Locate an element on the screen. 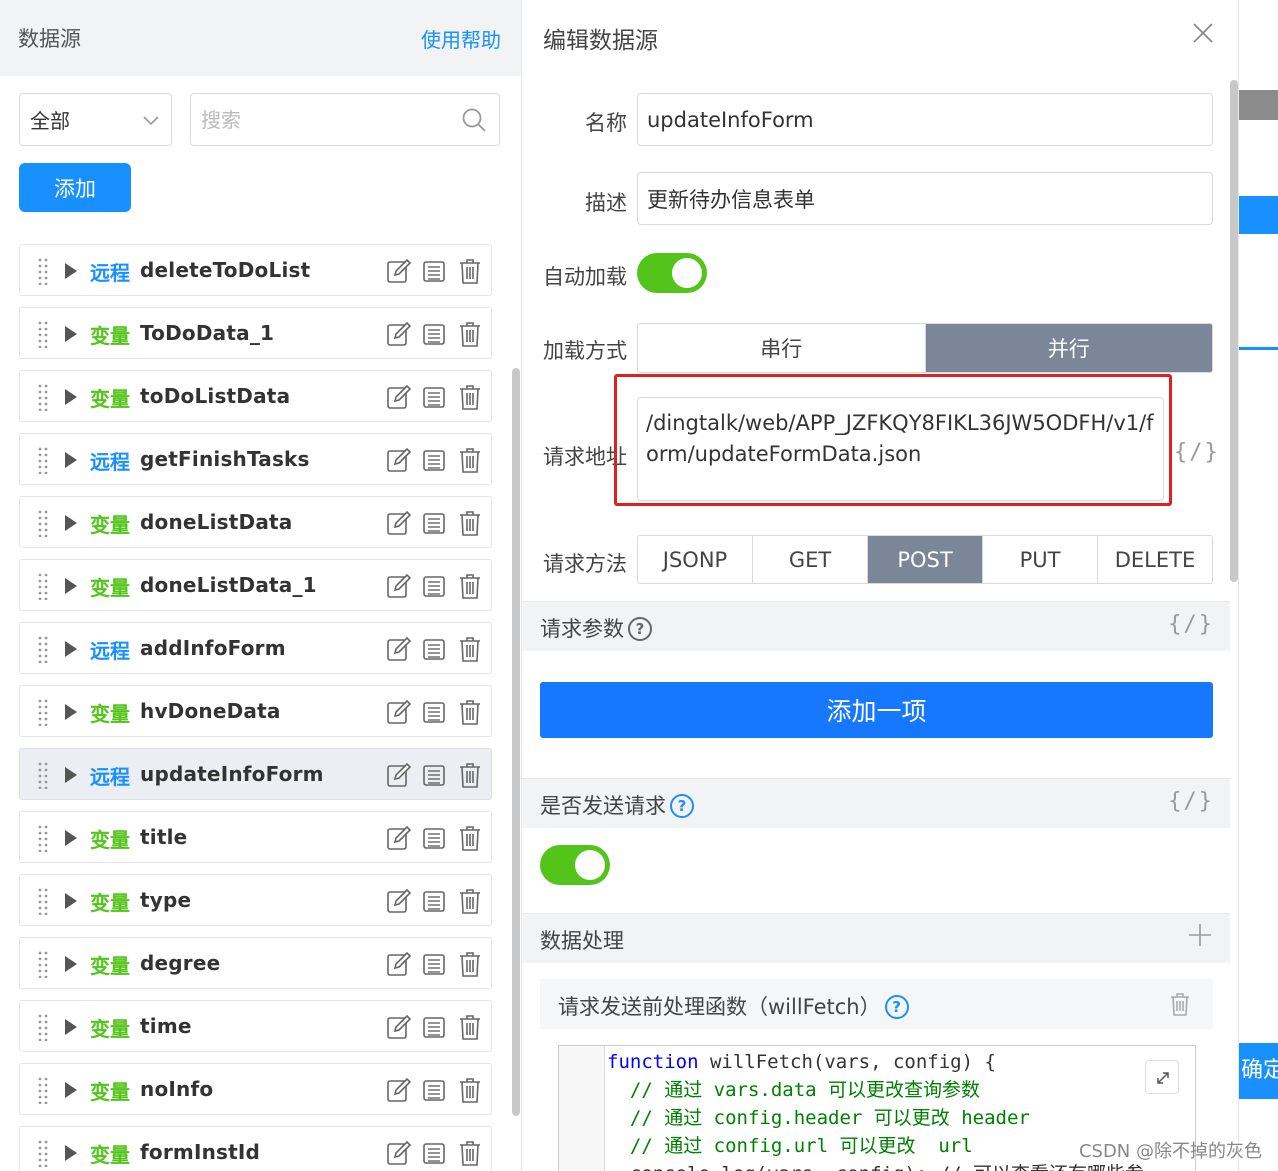 The image size is (1278, 1171). desc-field: 更新待办信息表单 is located at coordinates (925, 198).